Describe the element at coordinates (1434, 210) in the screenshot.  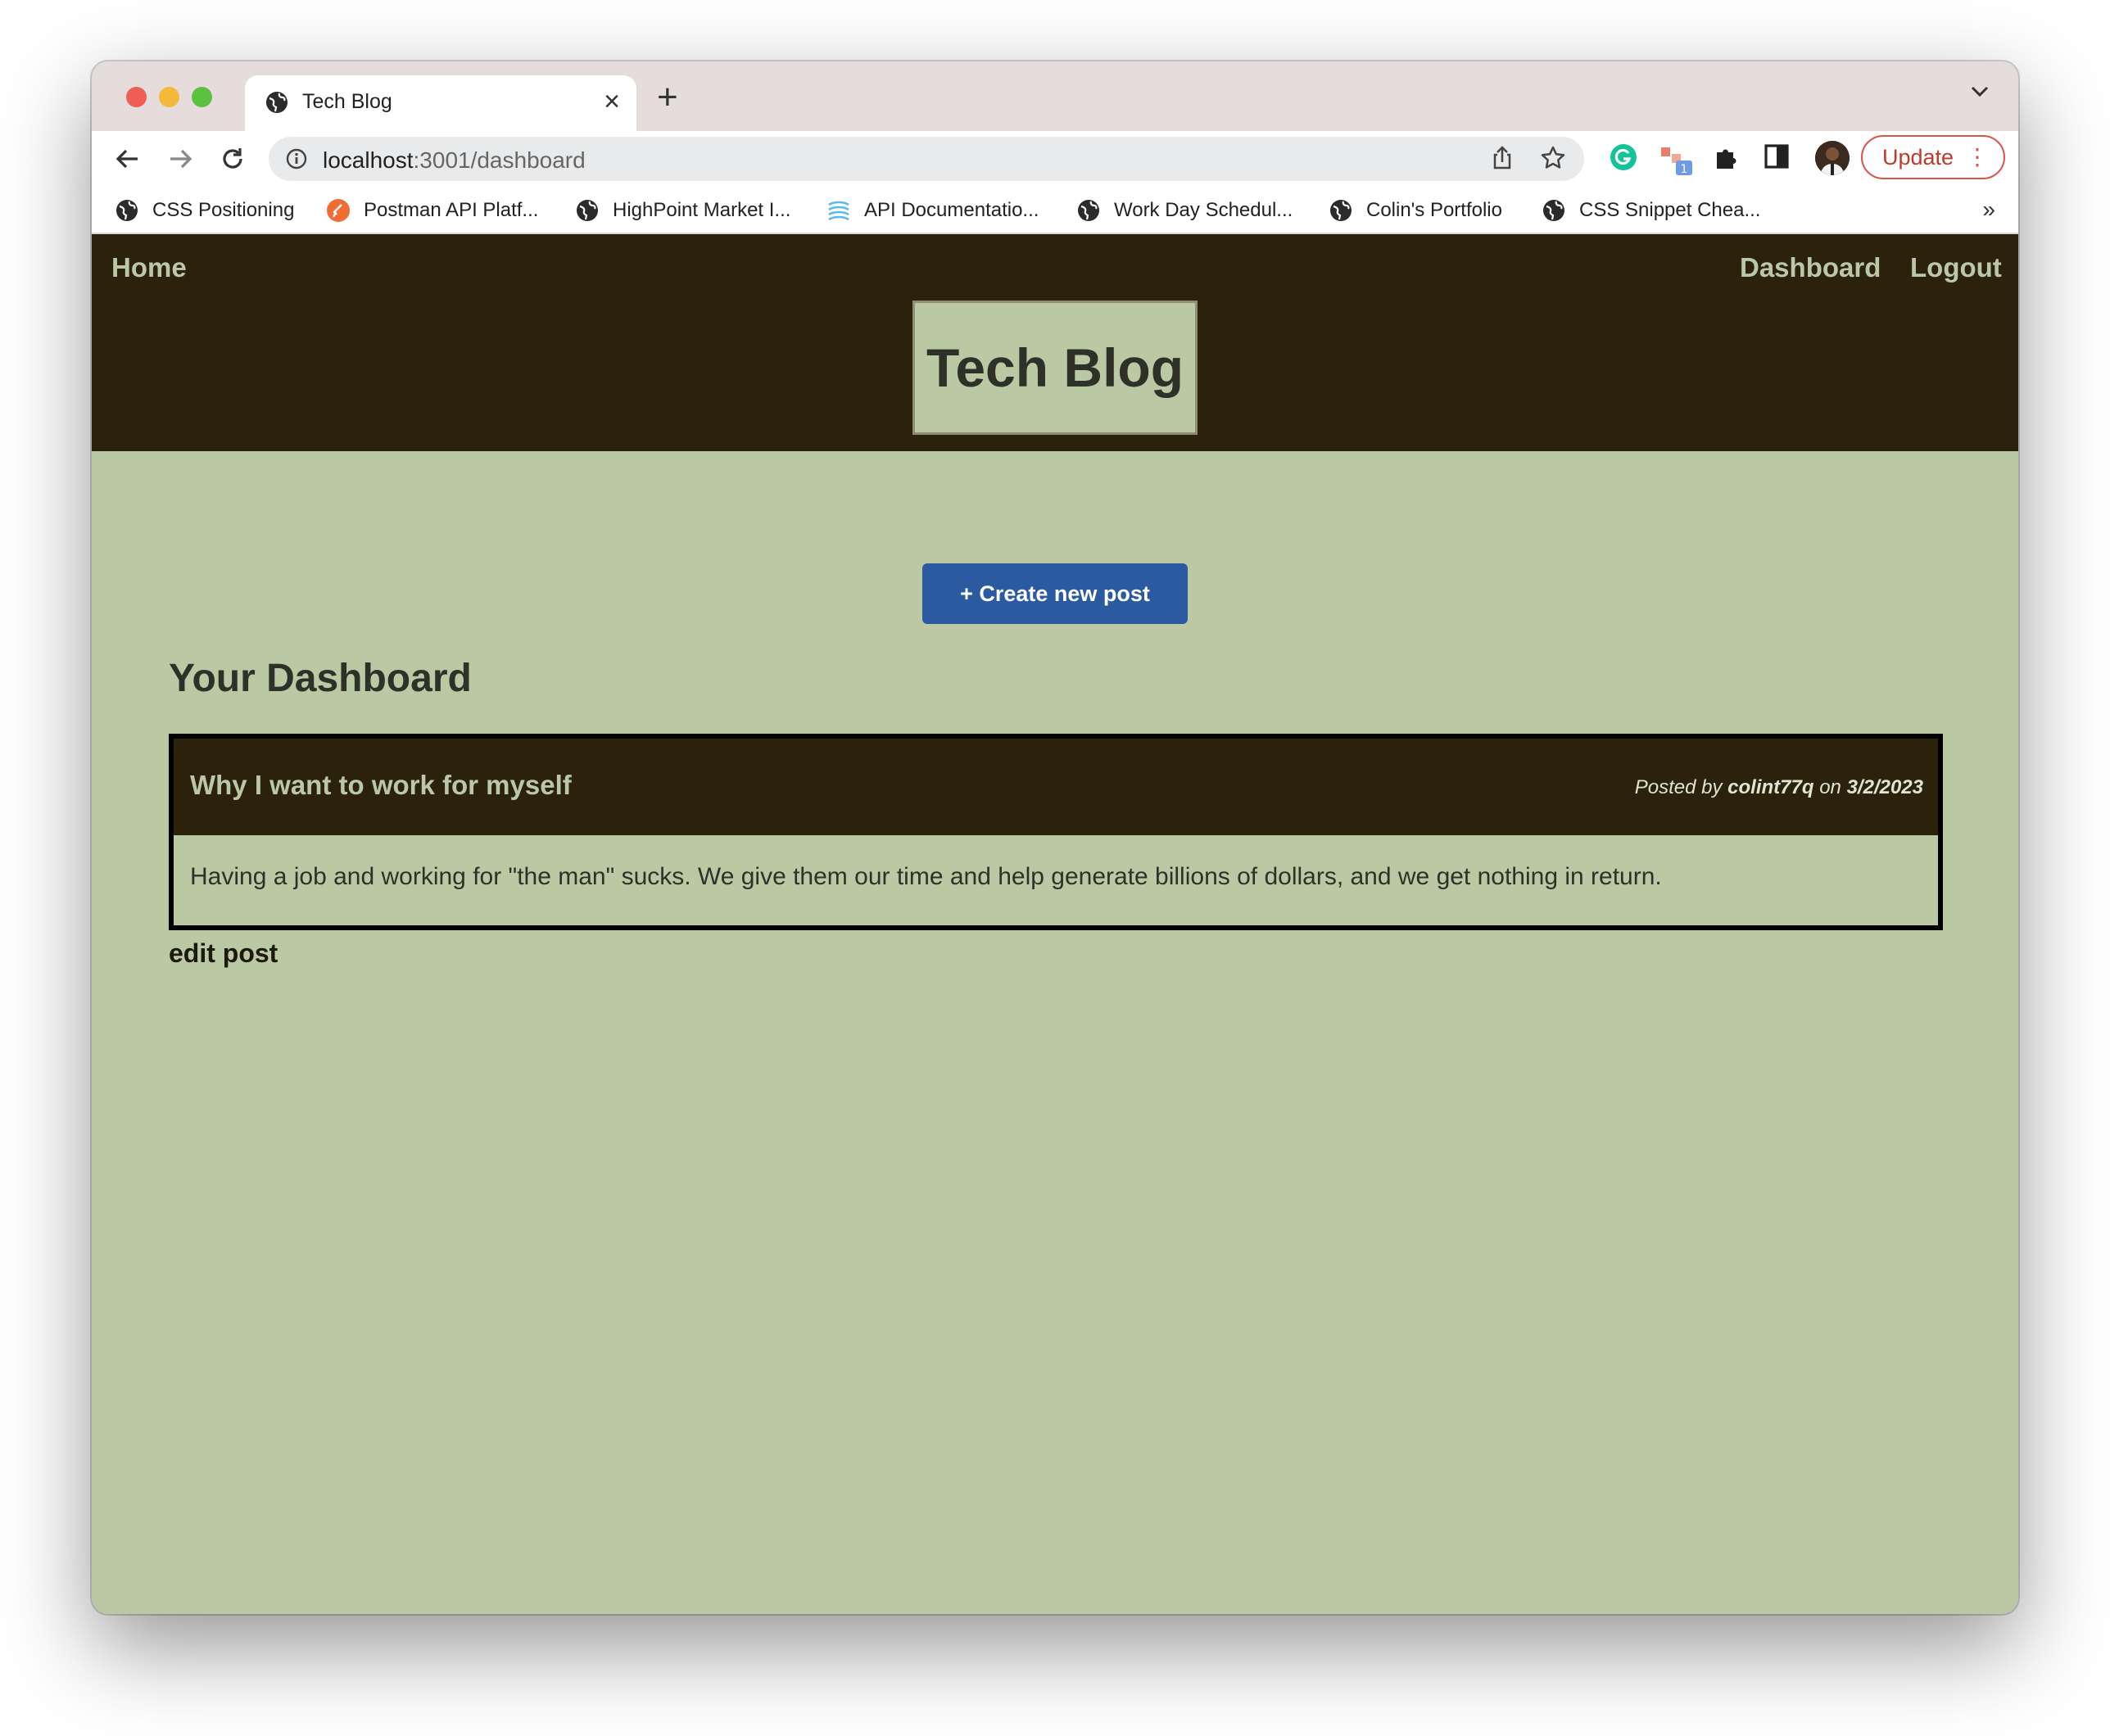
I see `bookmark-label: Colin's Portfolio` at that location.